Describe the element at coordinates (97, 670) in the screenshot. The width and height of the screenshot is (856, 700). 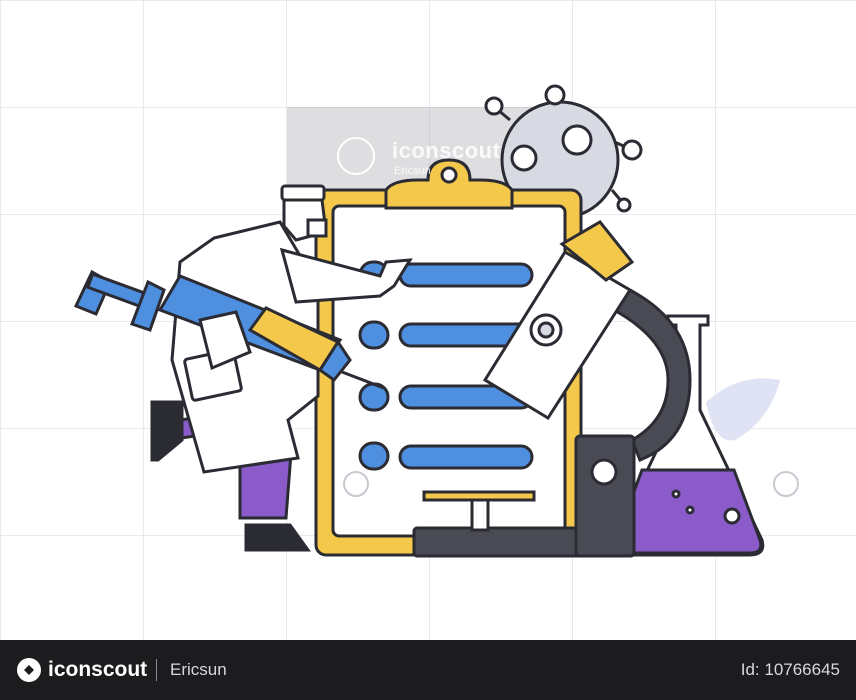
I see `footer-brand: iconscout` at that location.